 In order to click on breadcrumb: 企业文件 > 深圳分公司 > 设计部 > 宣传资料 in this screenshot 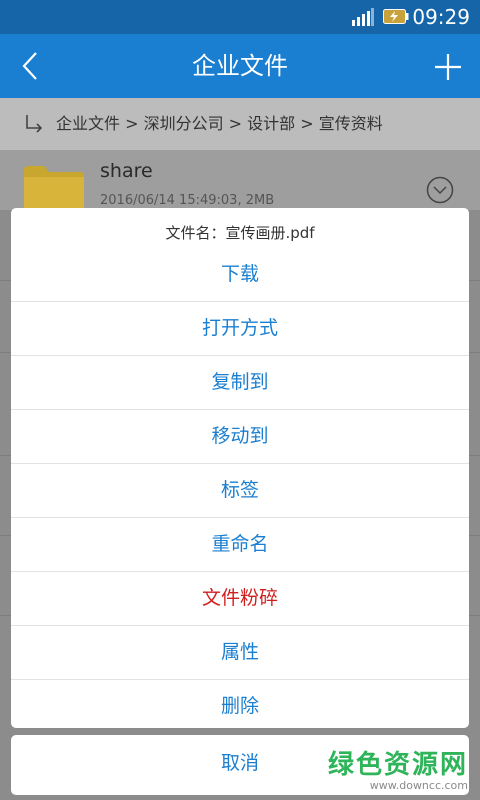, I will do `click(240, 124)`.